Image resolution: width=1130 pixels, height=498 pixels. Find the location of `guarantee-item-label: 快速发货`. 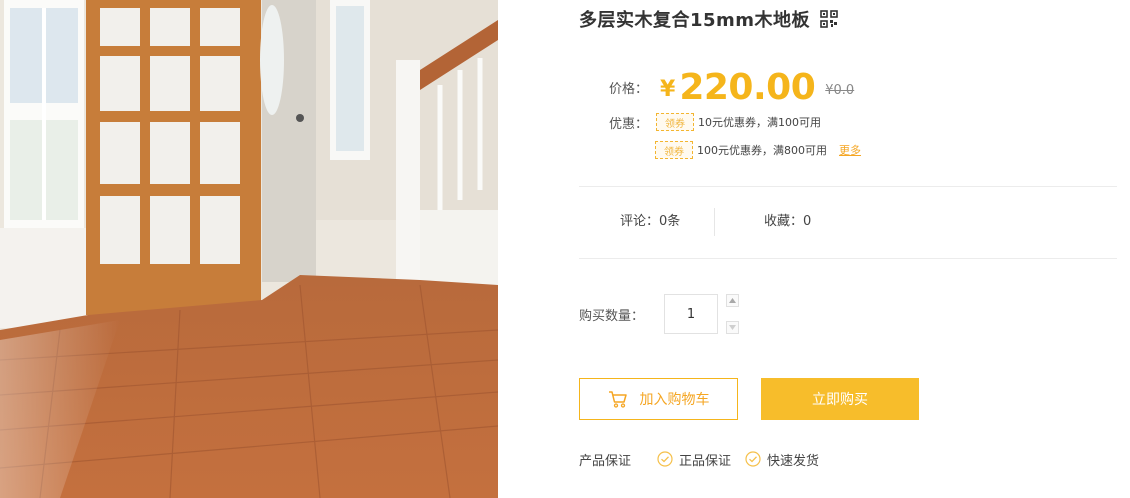

guarantee-item-label: 快速发货 is located at coordinates (793, 461).